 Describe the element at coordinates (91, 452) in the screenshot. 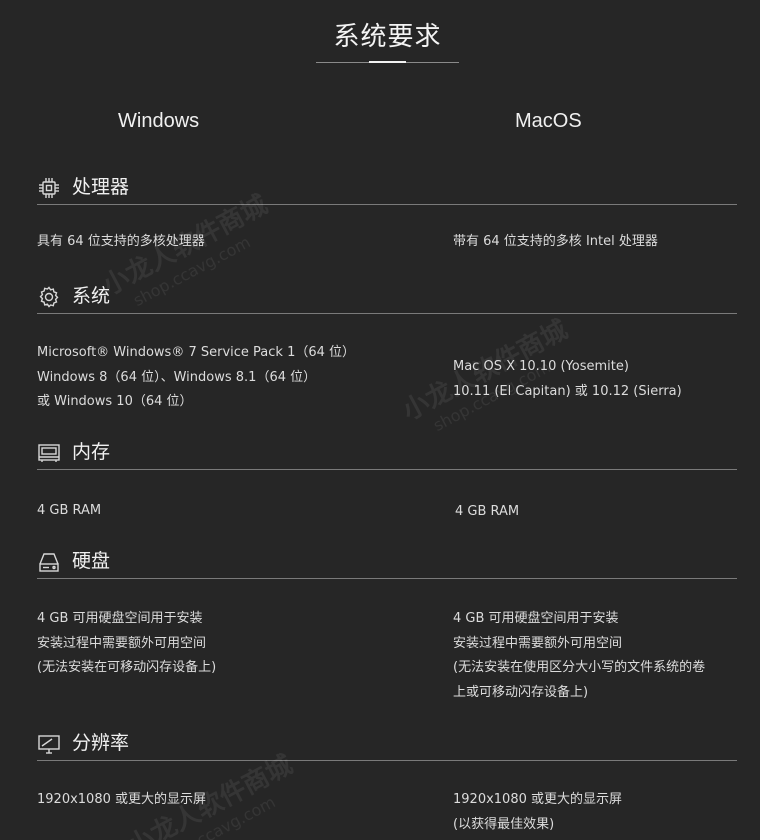

I see `section-label-memory: 内存` at that location.